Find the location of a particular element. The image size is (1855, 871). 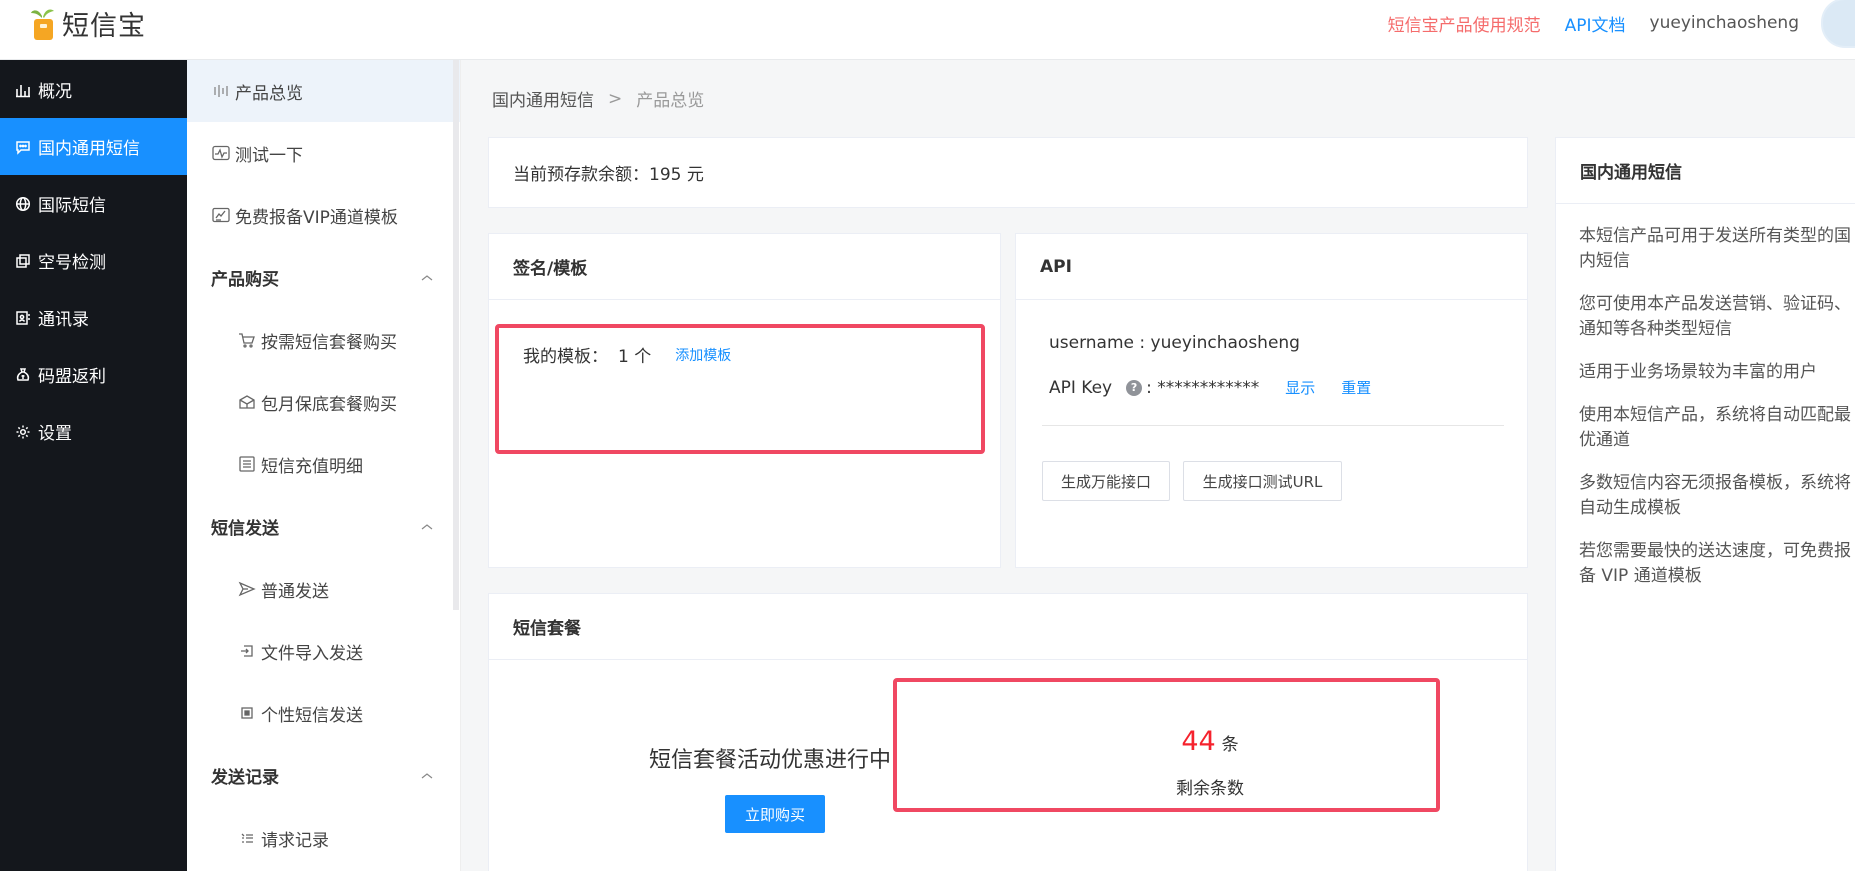

signature-card-title: 签名/模板 is located at coordinates (744, 267).